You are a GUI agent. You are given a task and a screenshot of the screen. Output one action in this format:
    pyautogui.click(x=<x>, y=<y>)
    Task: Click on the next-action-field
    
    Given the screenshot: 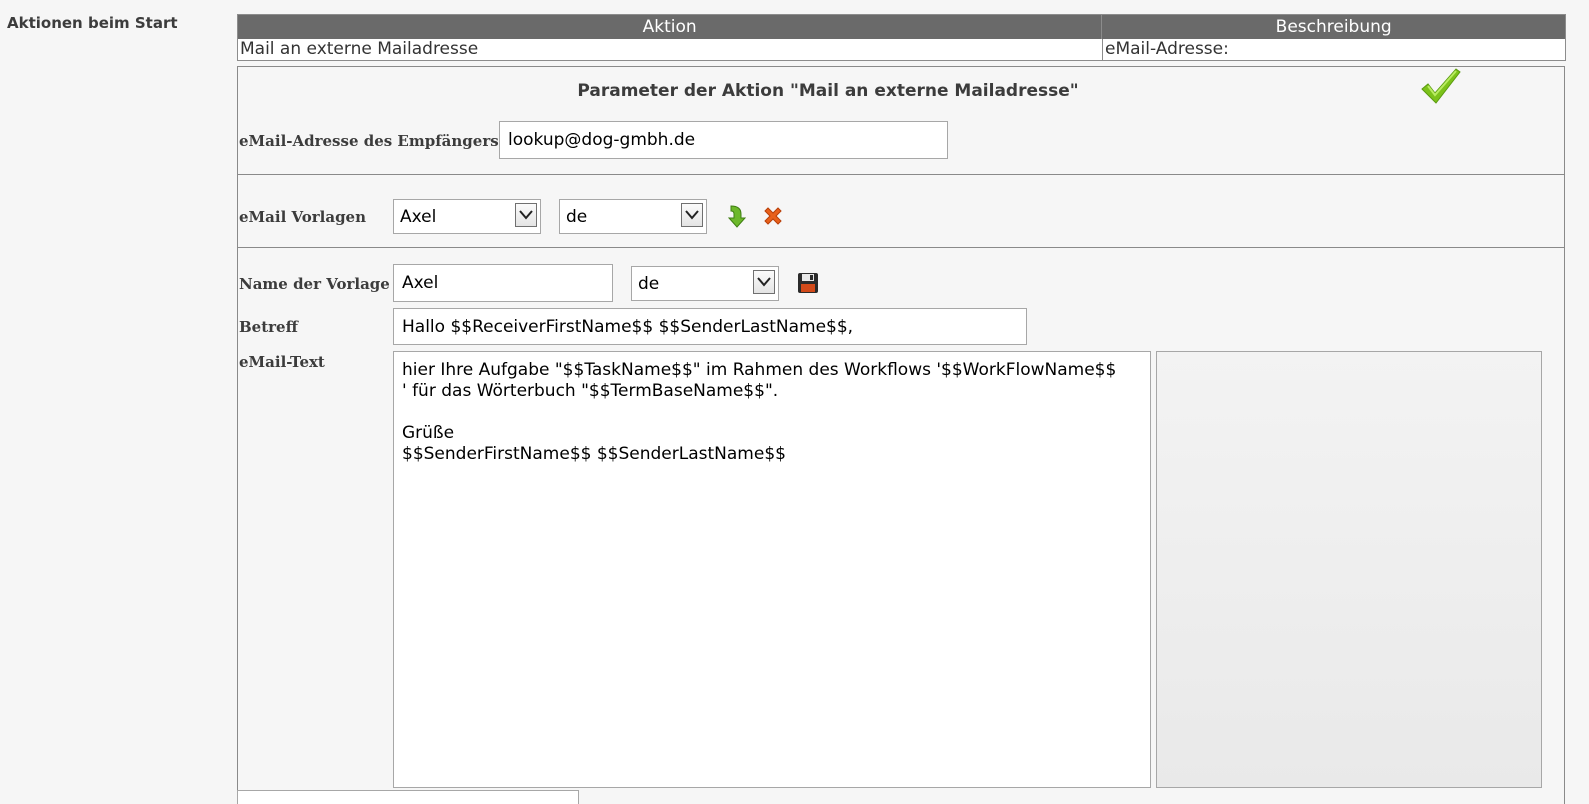 What is the action you would take?
    pyautogui.click(x=408, y=797)
    